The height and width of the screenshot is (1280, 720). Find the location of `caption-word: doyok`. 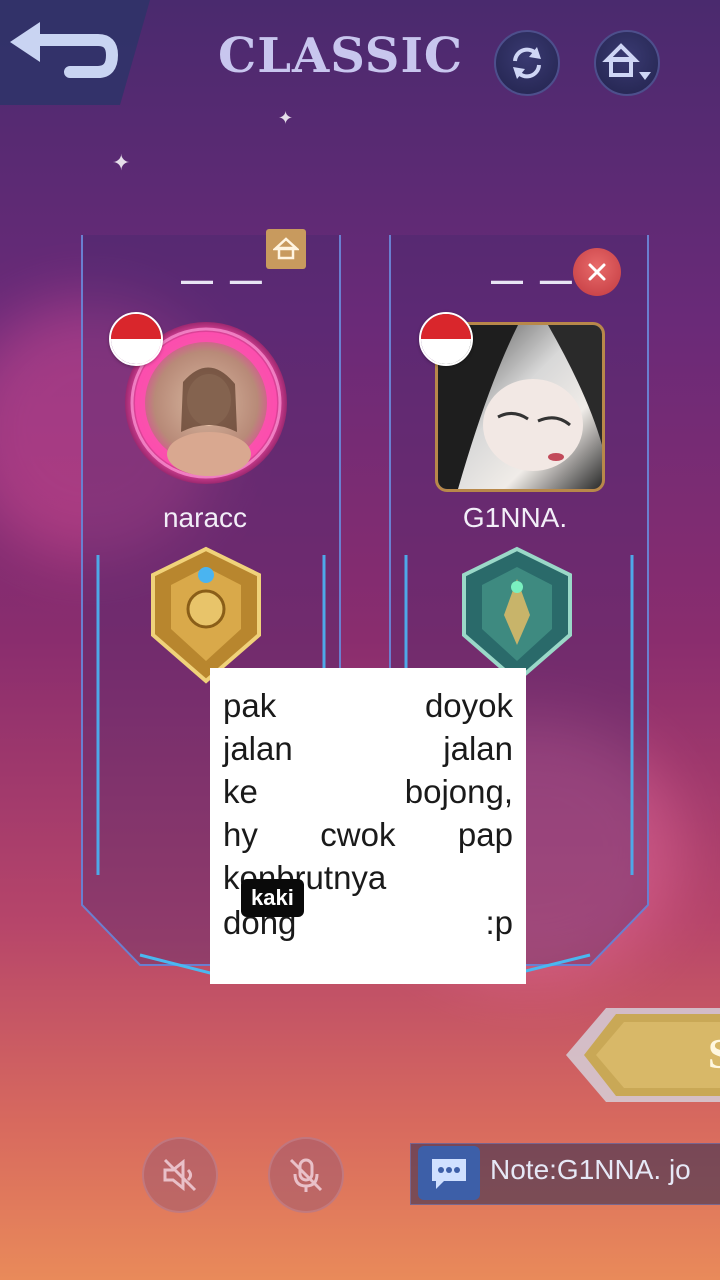

caption-word: doyok is located at coordinates (468, 705).